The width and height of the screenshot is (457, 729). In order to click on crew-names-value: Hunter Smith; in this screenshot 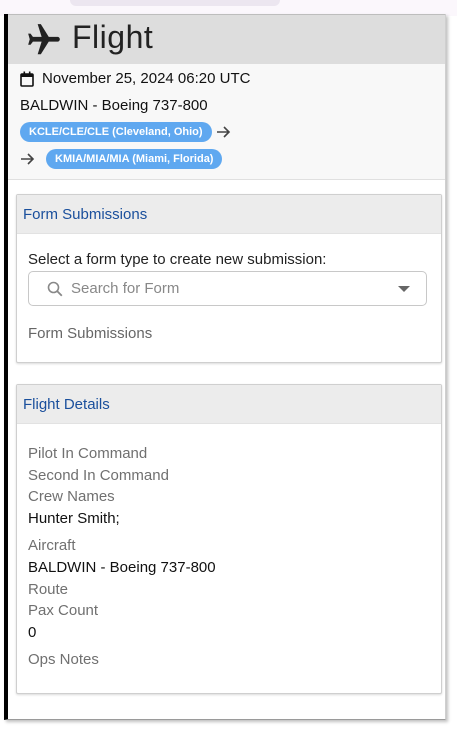, I will do `click(74, 518)`.